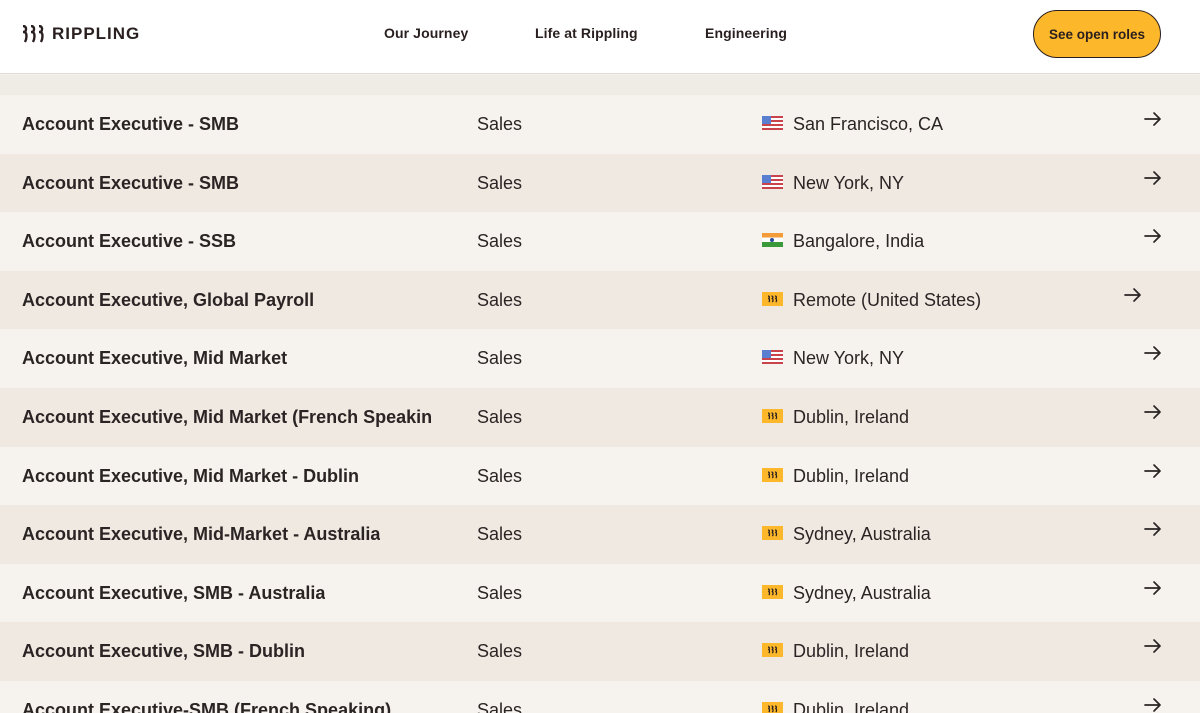  I want to click on job-location: Bangalore, India, so click(859, 241).